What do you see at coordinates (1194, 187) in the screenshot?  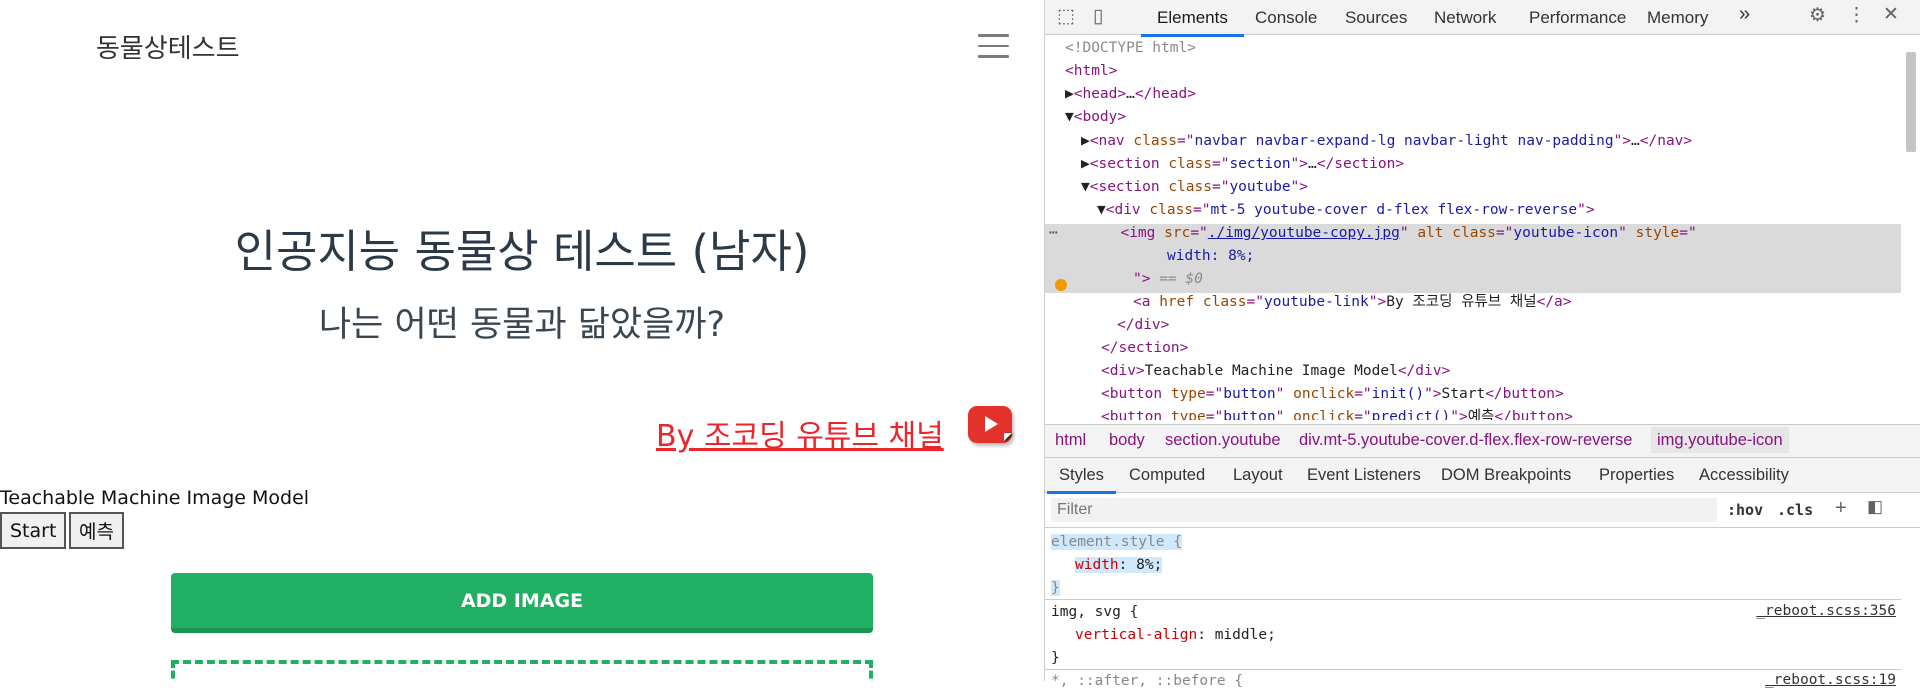 I see `dom-line-section-youtube: ▼<section class="youtube">` at bounding box center [1194, 187].